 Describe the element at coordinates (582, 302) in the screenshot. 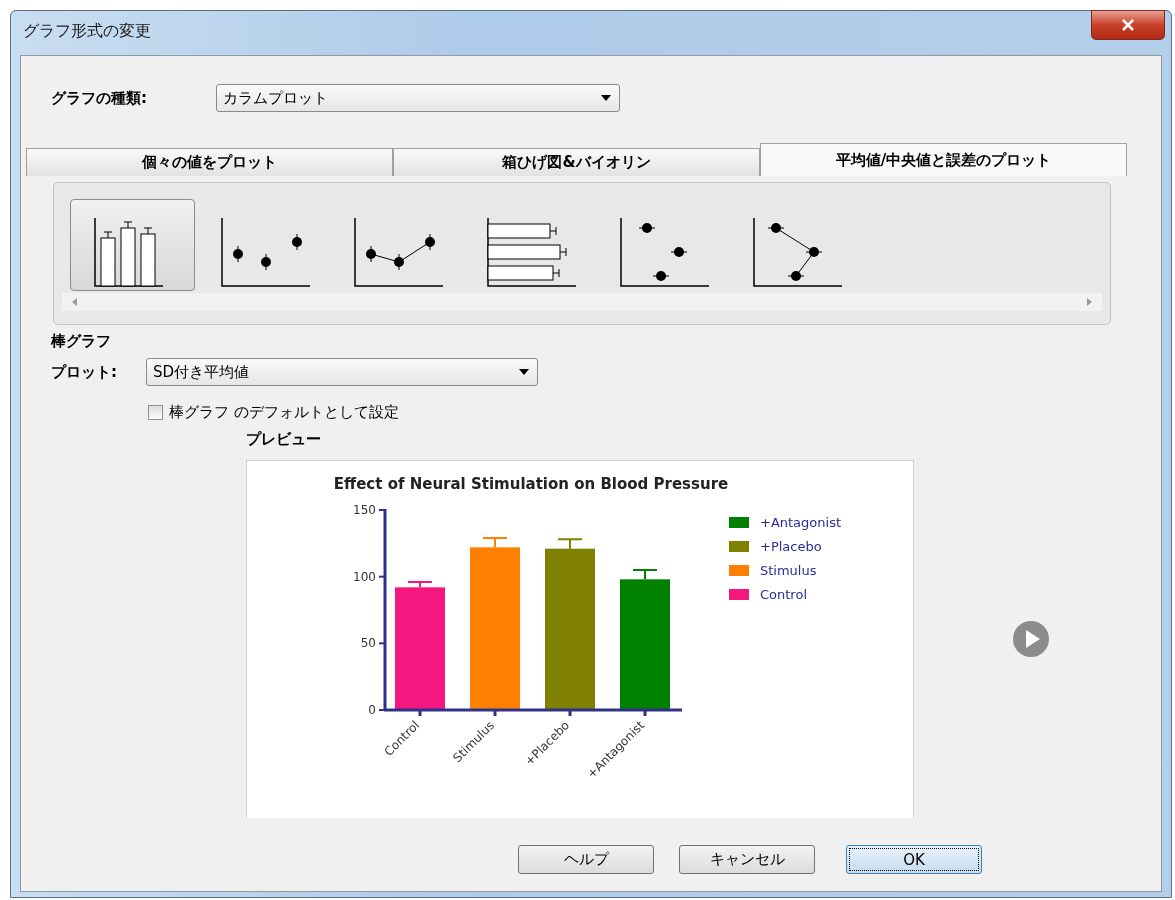

I see `scrollbar` at that location.